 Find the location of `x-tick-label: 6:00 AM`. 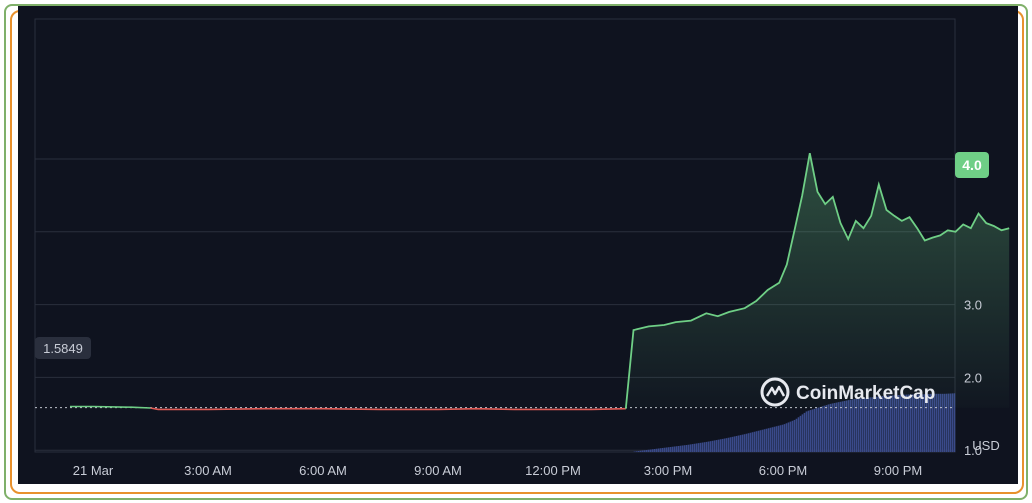

x-tick-label: 6:00 AM is located at coordinates (323, 470).